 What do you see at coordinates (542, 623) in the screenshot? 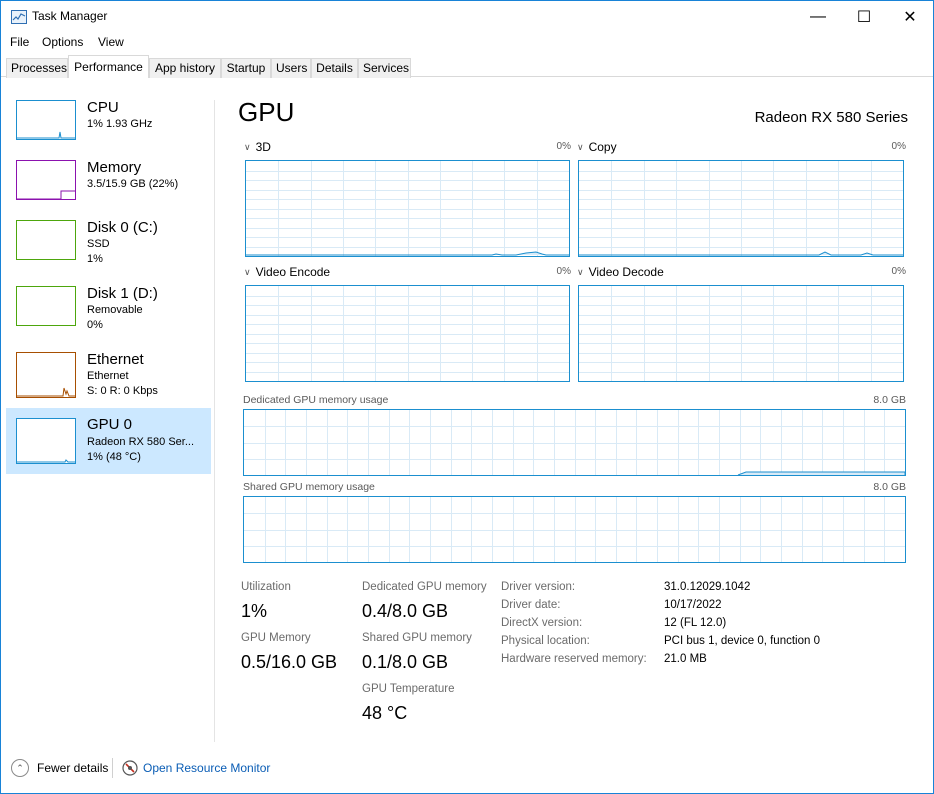
I see `info-label-directx-version: DirectX version:` at bounding box center [542, 623].